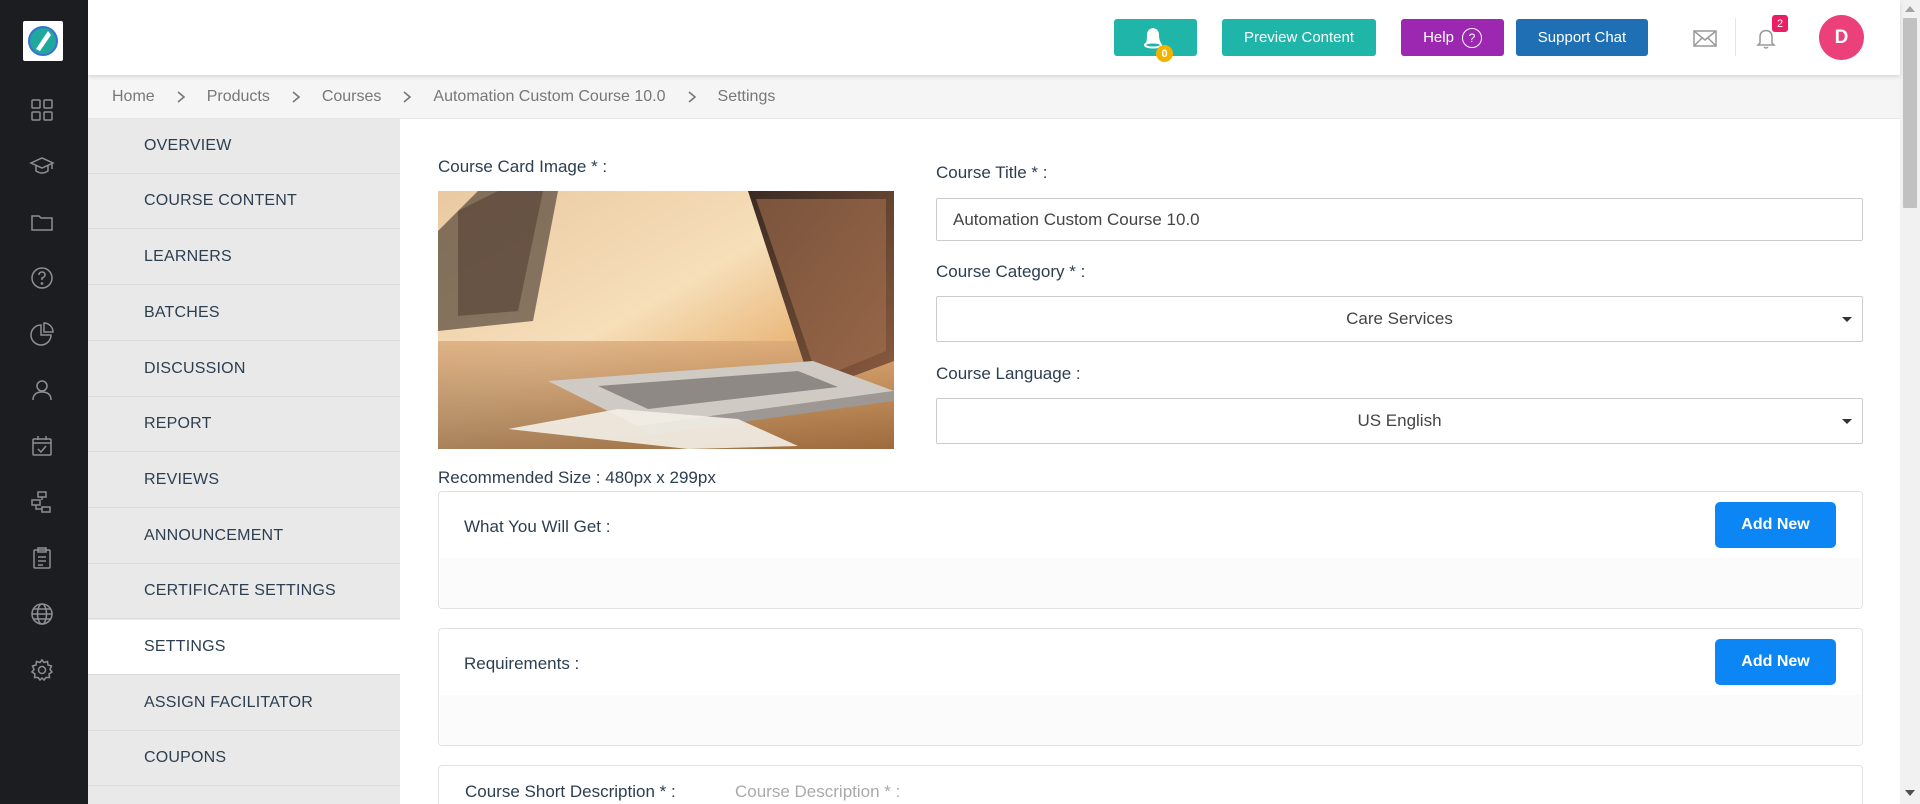 The height and width of the screenshot is (804, 1920). I want to click on course-language-label: Course Language :, so click(1008, 373).